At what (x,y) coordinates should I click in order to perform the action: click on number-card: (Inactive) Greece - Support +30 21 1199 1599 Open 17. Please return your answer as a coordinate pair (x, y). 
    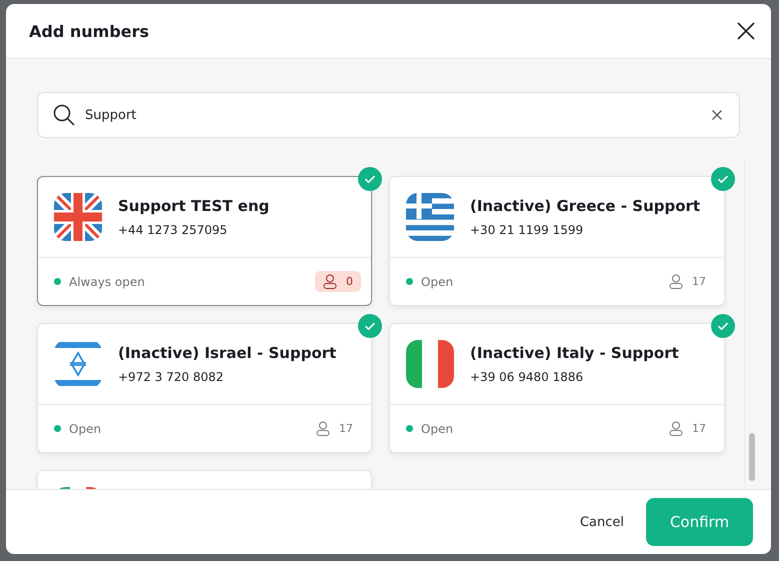
    Looking at the image, I should click on (557, 241).